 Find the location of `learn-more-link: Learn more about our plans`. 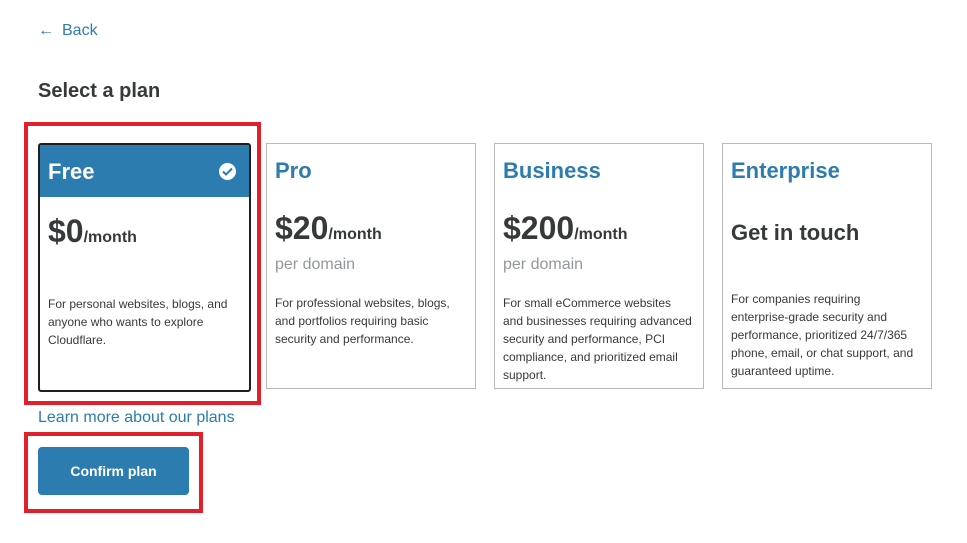

learn-more-link: Learn more about our plans is located at coordinates (136, 418).